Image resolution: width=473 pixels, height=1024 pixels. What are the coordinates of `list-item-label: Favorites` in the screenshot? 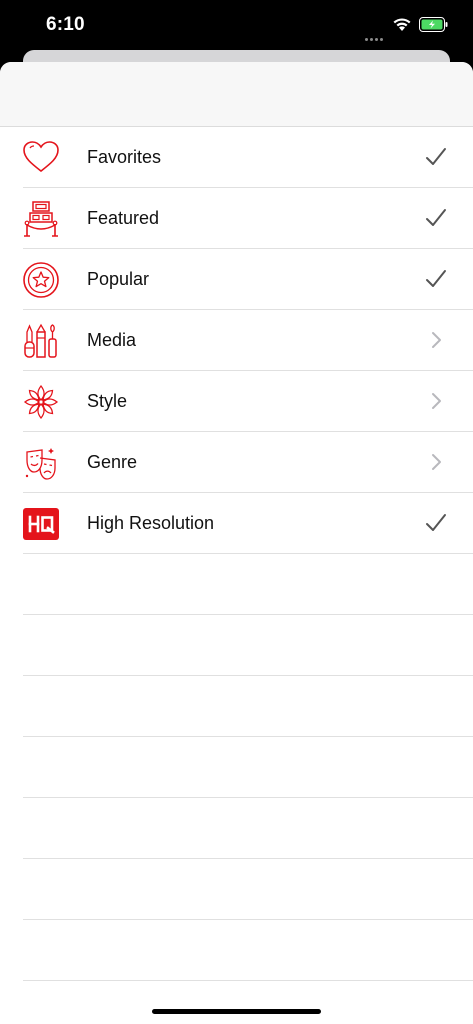 It's located at (124, 157).